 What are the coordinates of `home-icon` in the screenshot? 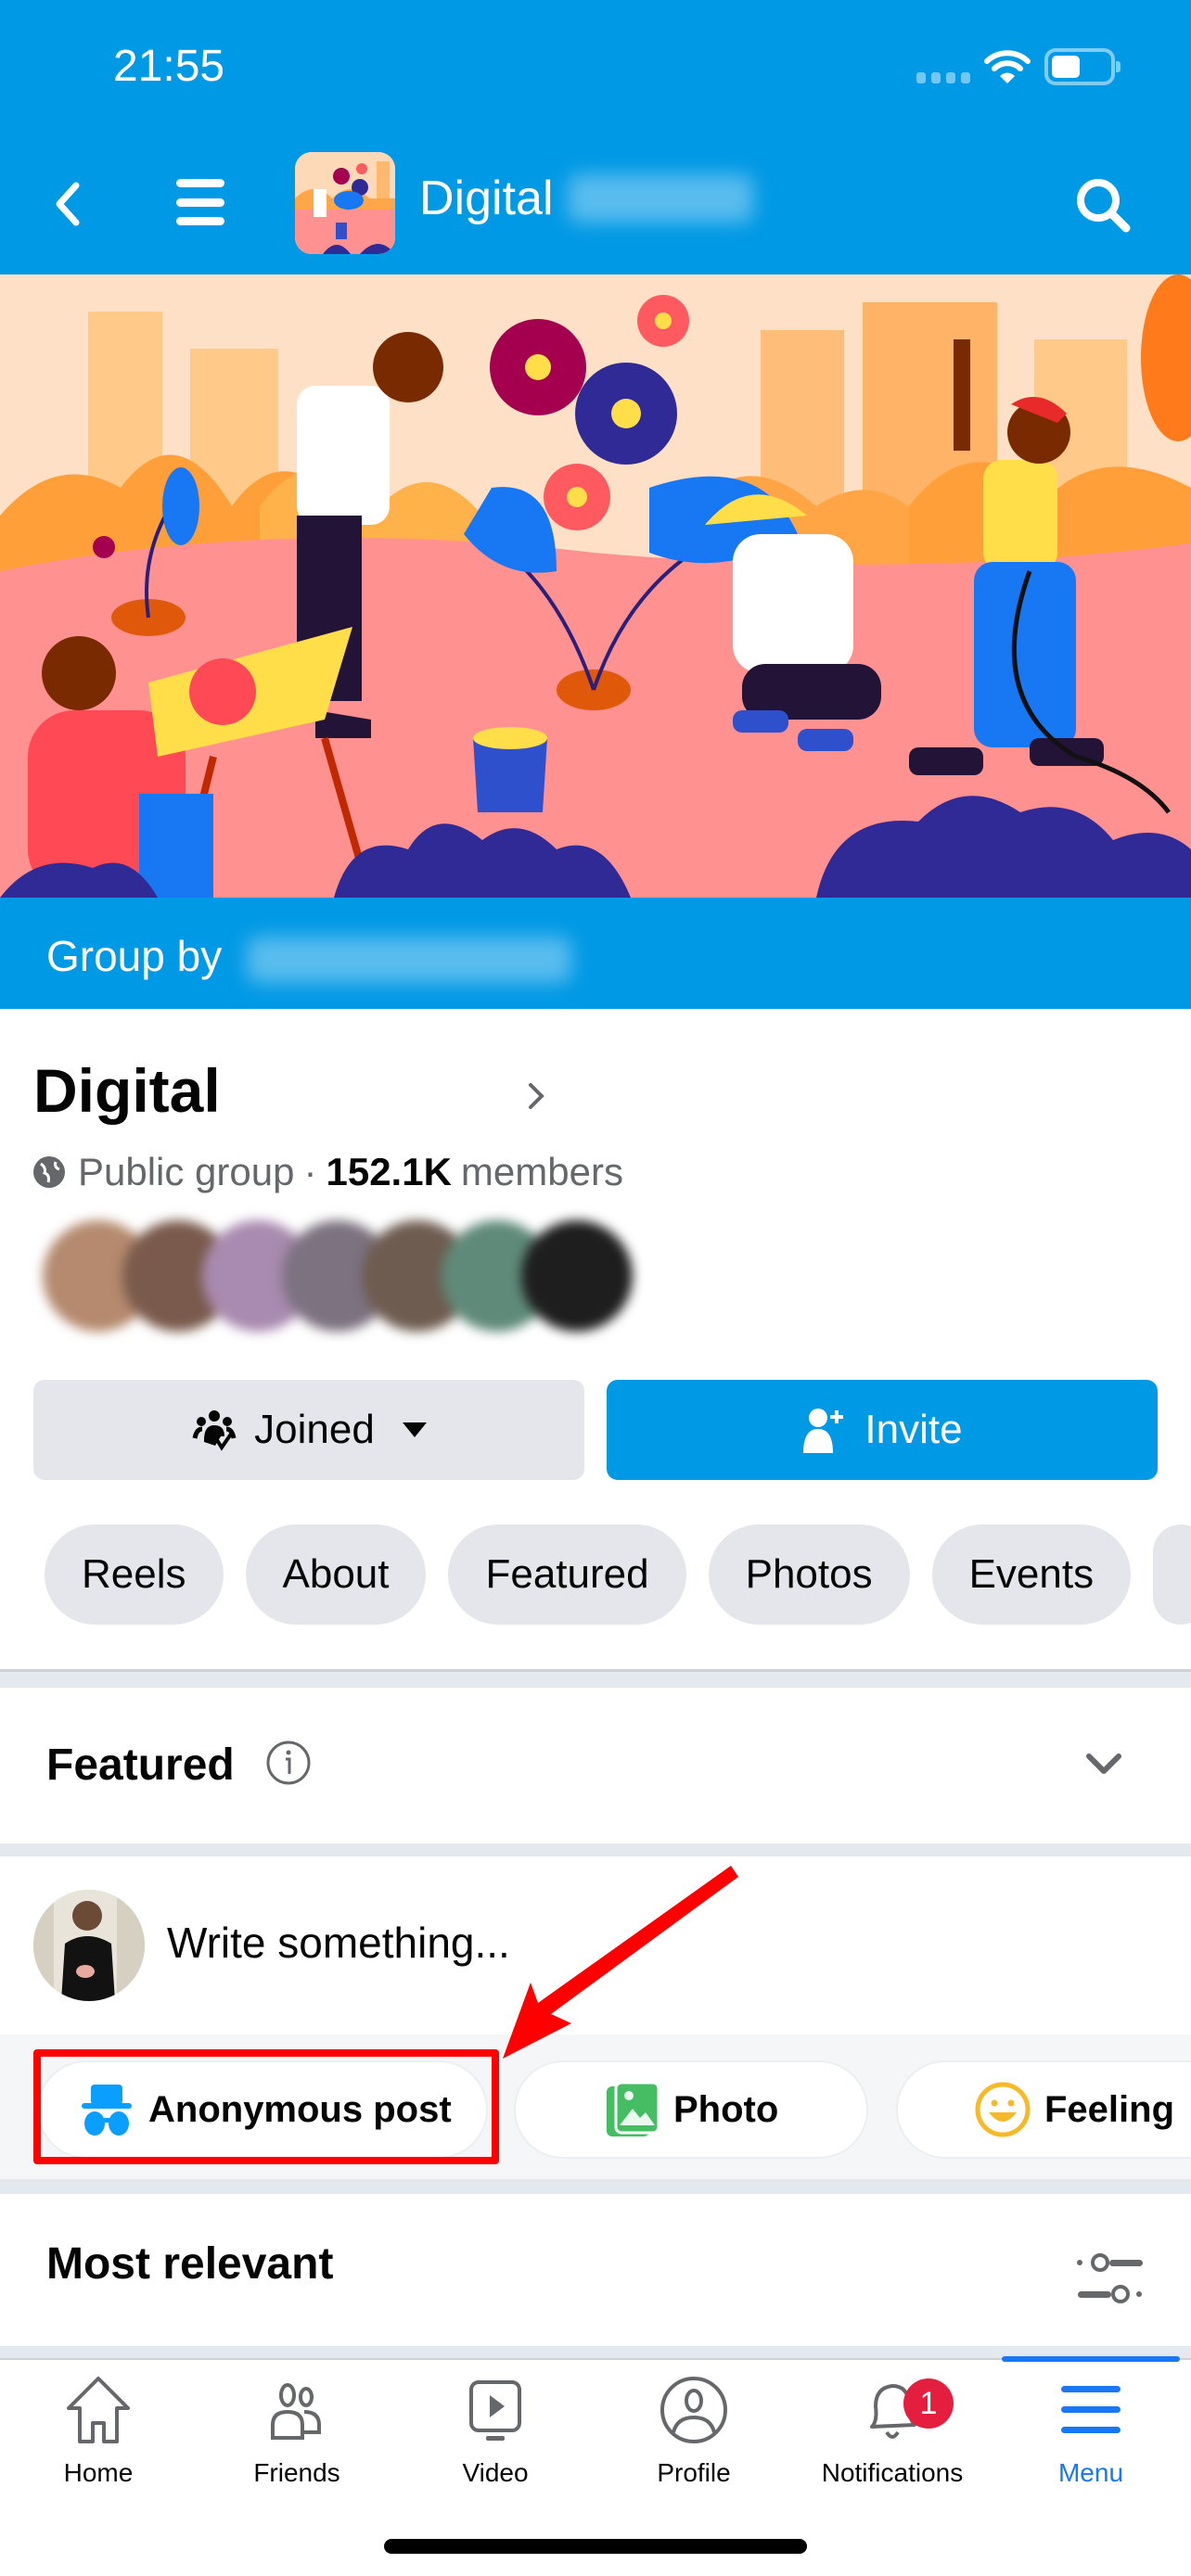 It's located at (98, 2410).